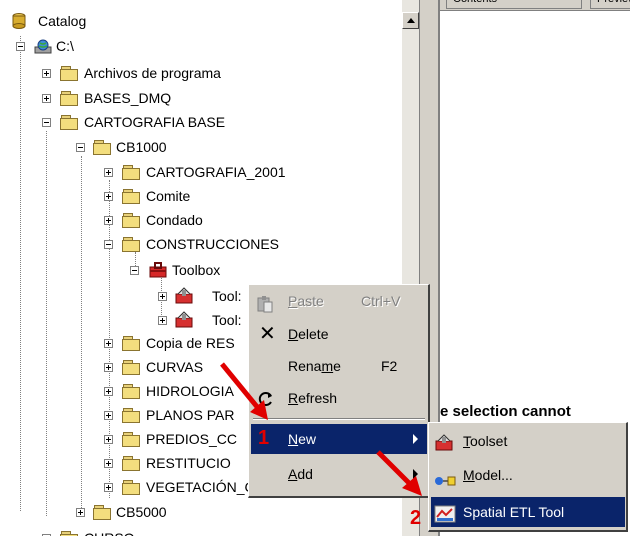  I want to click on tree-item-cb1000: CB1000, so click(200, 147).